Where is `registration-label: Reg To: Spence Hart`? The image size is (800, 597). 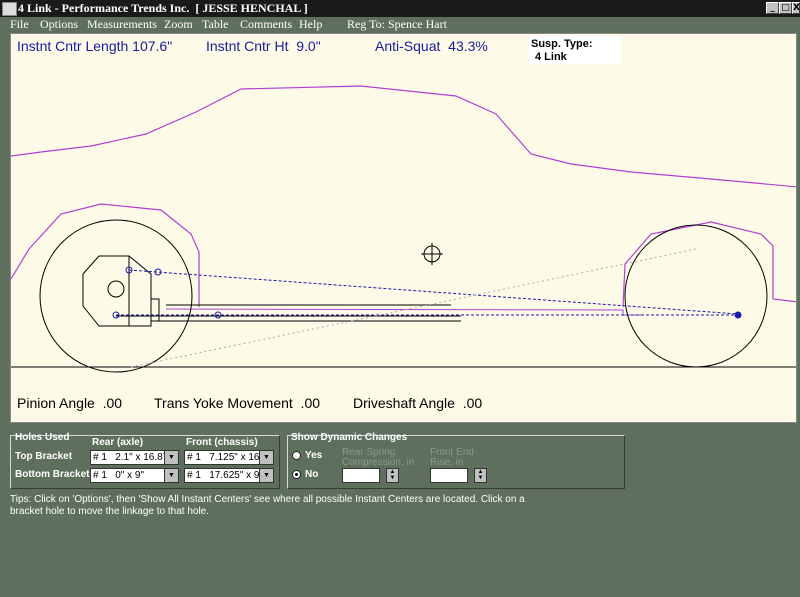 registration-label: Reg To: Spence Hart is located at coordinates (397, 24).